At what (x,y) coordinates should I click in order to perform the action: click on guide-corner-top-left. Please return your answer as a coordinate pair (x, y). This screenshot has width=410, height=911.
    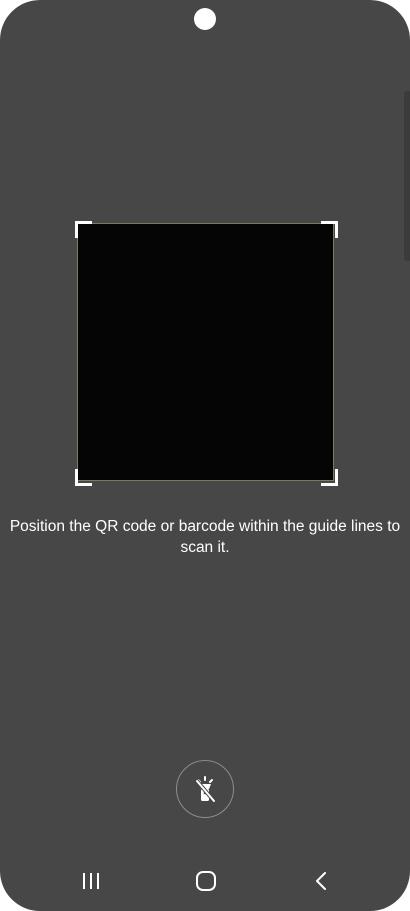
    Looking at the image, I should click on (83, 229).